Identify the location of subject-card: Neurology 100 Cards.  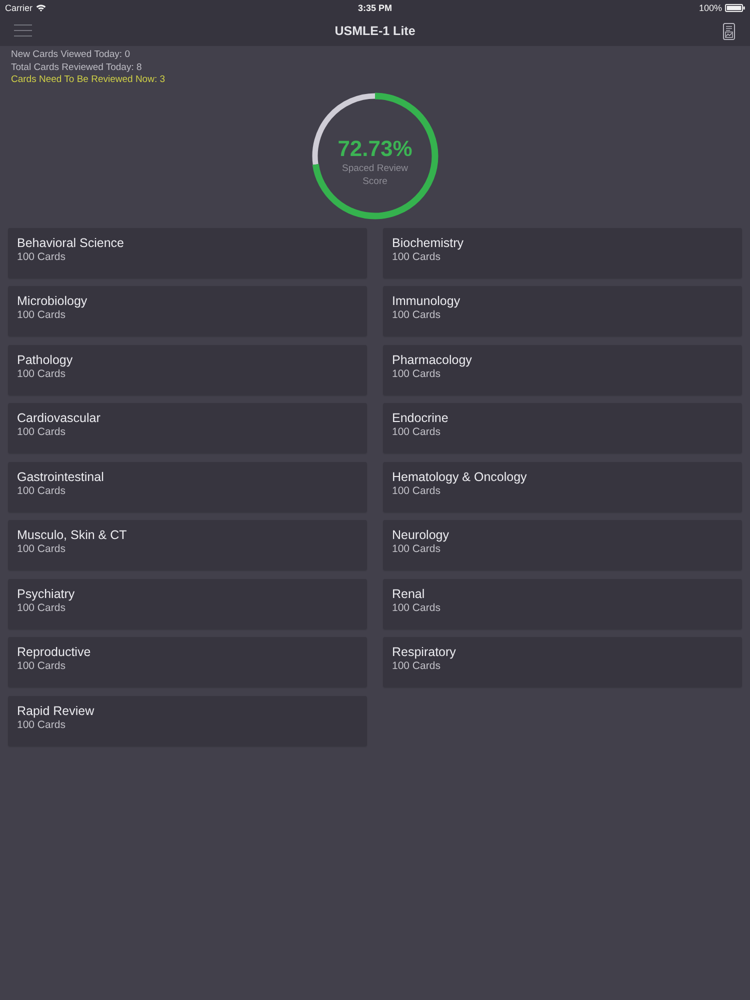
(562, 545).